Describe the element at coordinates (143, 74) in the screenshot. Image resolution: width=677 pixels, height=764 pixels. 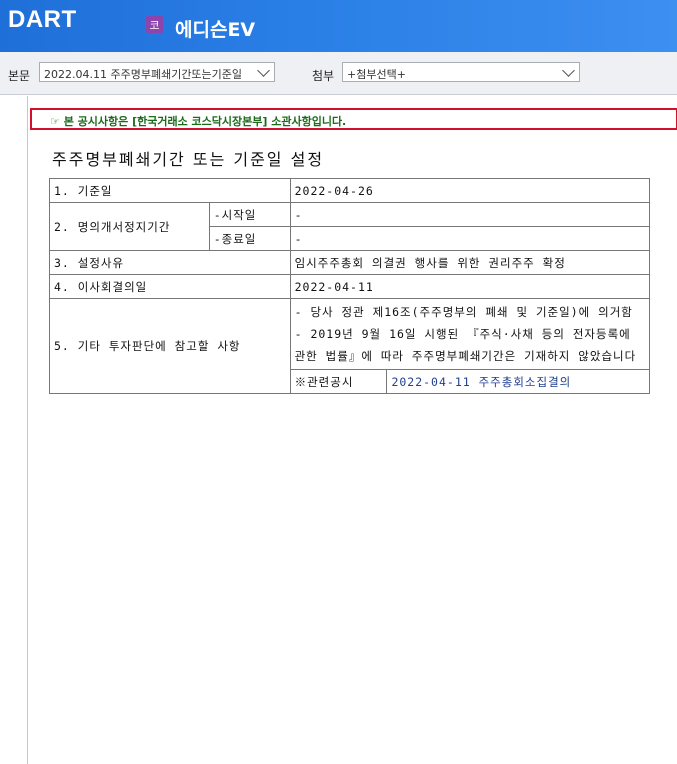
I see `body-select-value: 2022.04.11 주주명부폐쇄기간또는기준일` at that location.